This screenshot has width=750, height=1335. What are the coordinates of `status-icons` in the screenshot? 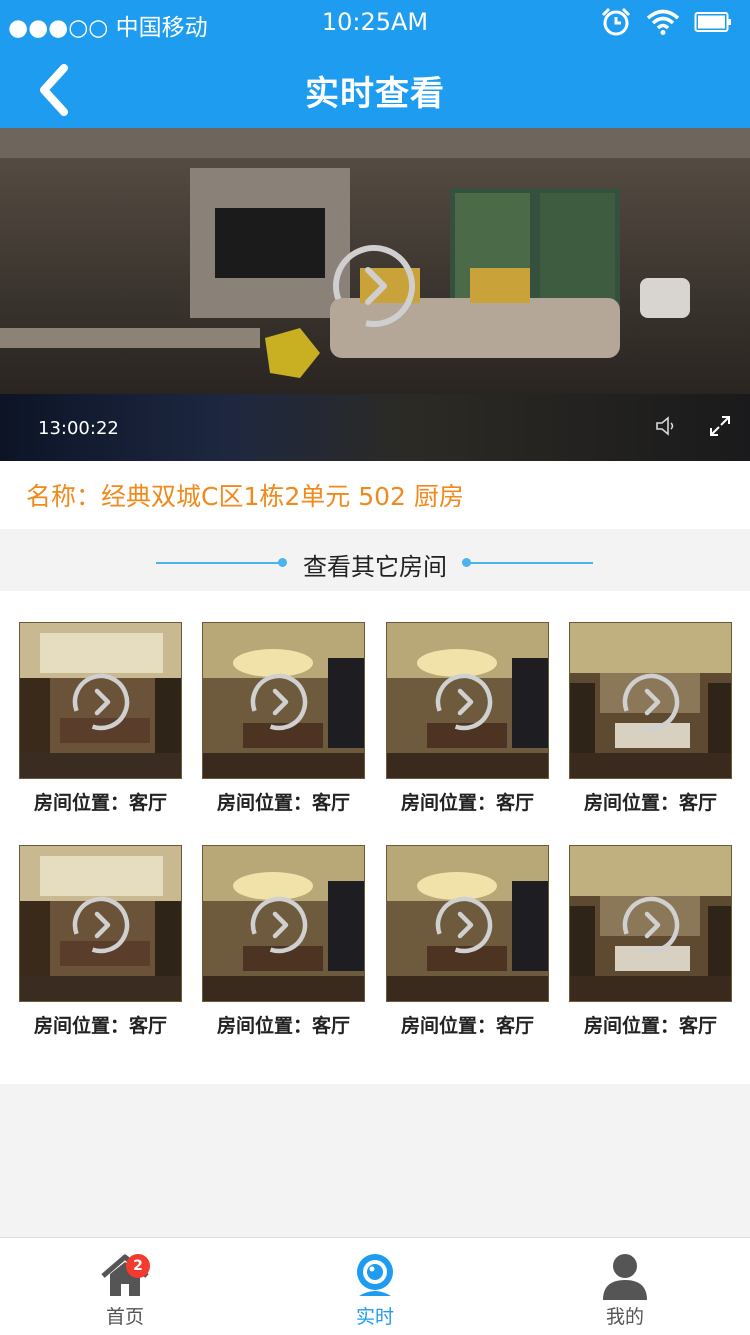 It's located at (666, 22).